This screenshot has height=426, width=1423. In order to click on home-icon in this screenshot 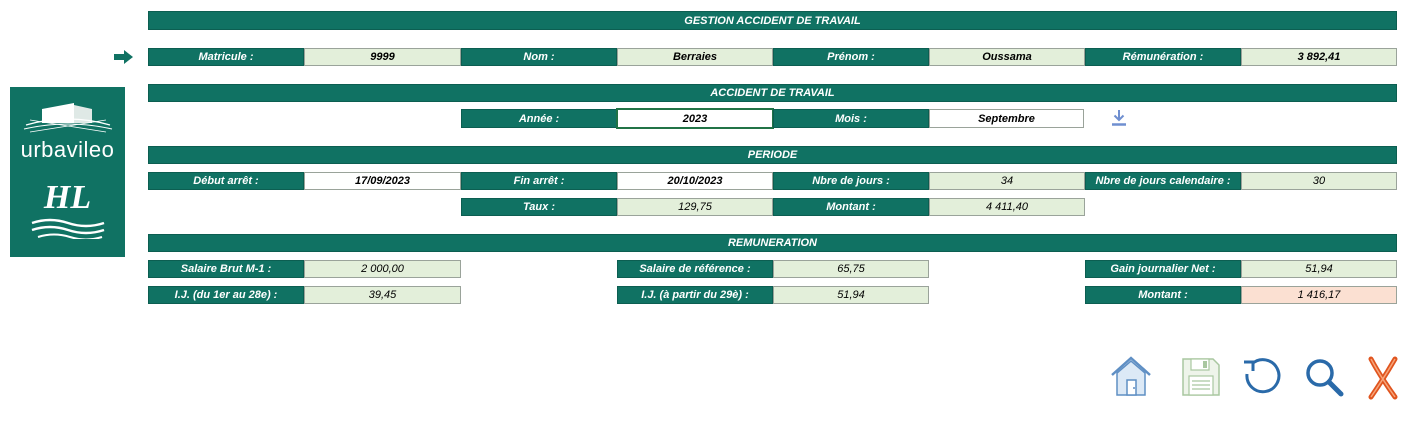, I will do `click(1131, 376)`.